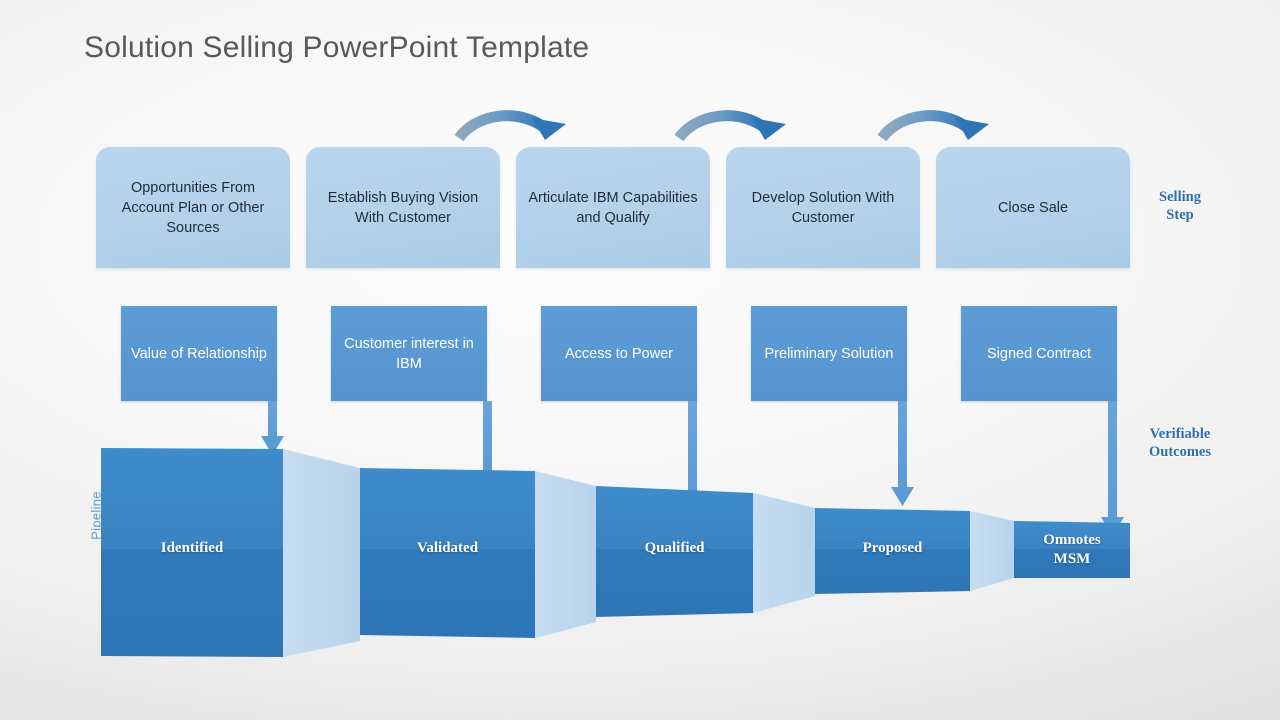  What do you see at coordinates (892, 548) in the screenshot?
I see `funnel-label-proposed: Proposed` at bounding box center [892, 548].